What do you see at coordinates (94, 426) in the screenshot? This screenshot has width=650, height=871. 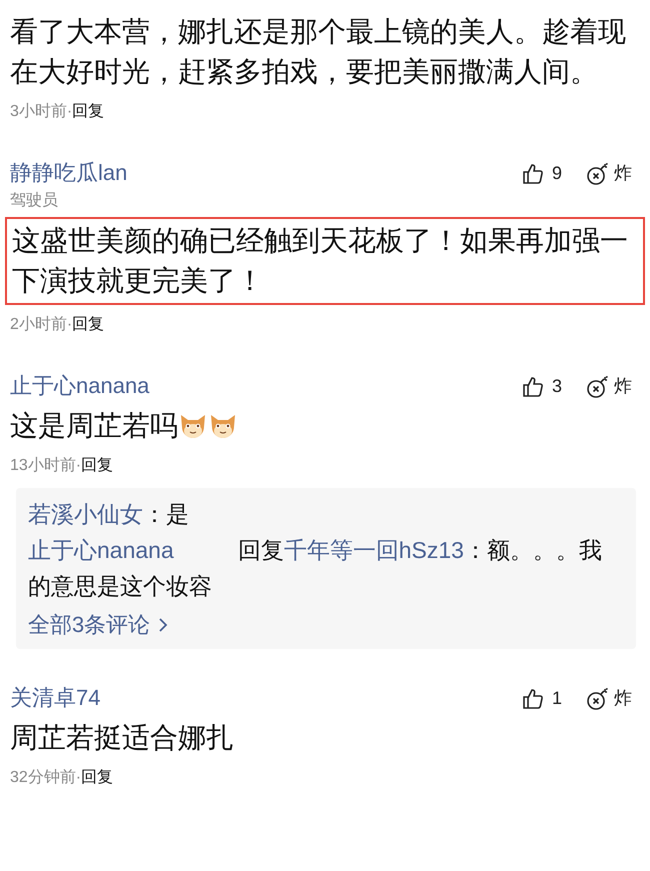 I see `comment-text: 这是周芷若吗` at bounding box center [94, 426].